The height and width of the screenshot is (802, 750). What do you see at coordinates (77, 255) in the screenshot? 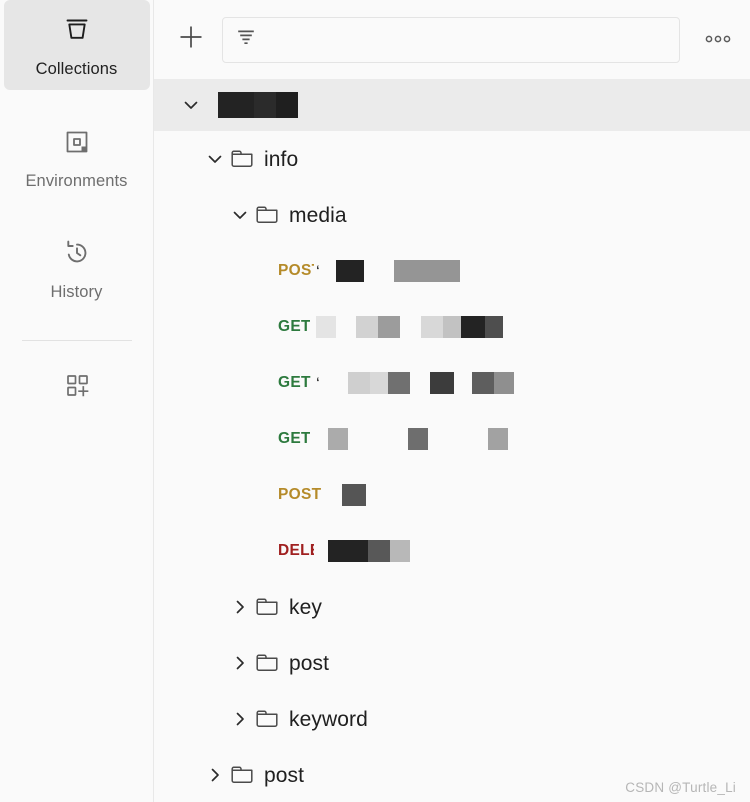
I see `history-icon` at bounding box center [77, 255].